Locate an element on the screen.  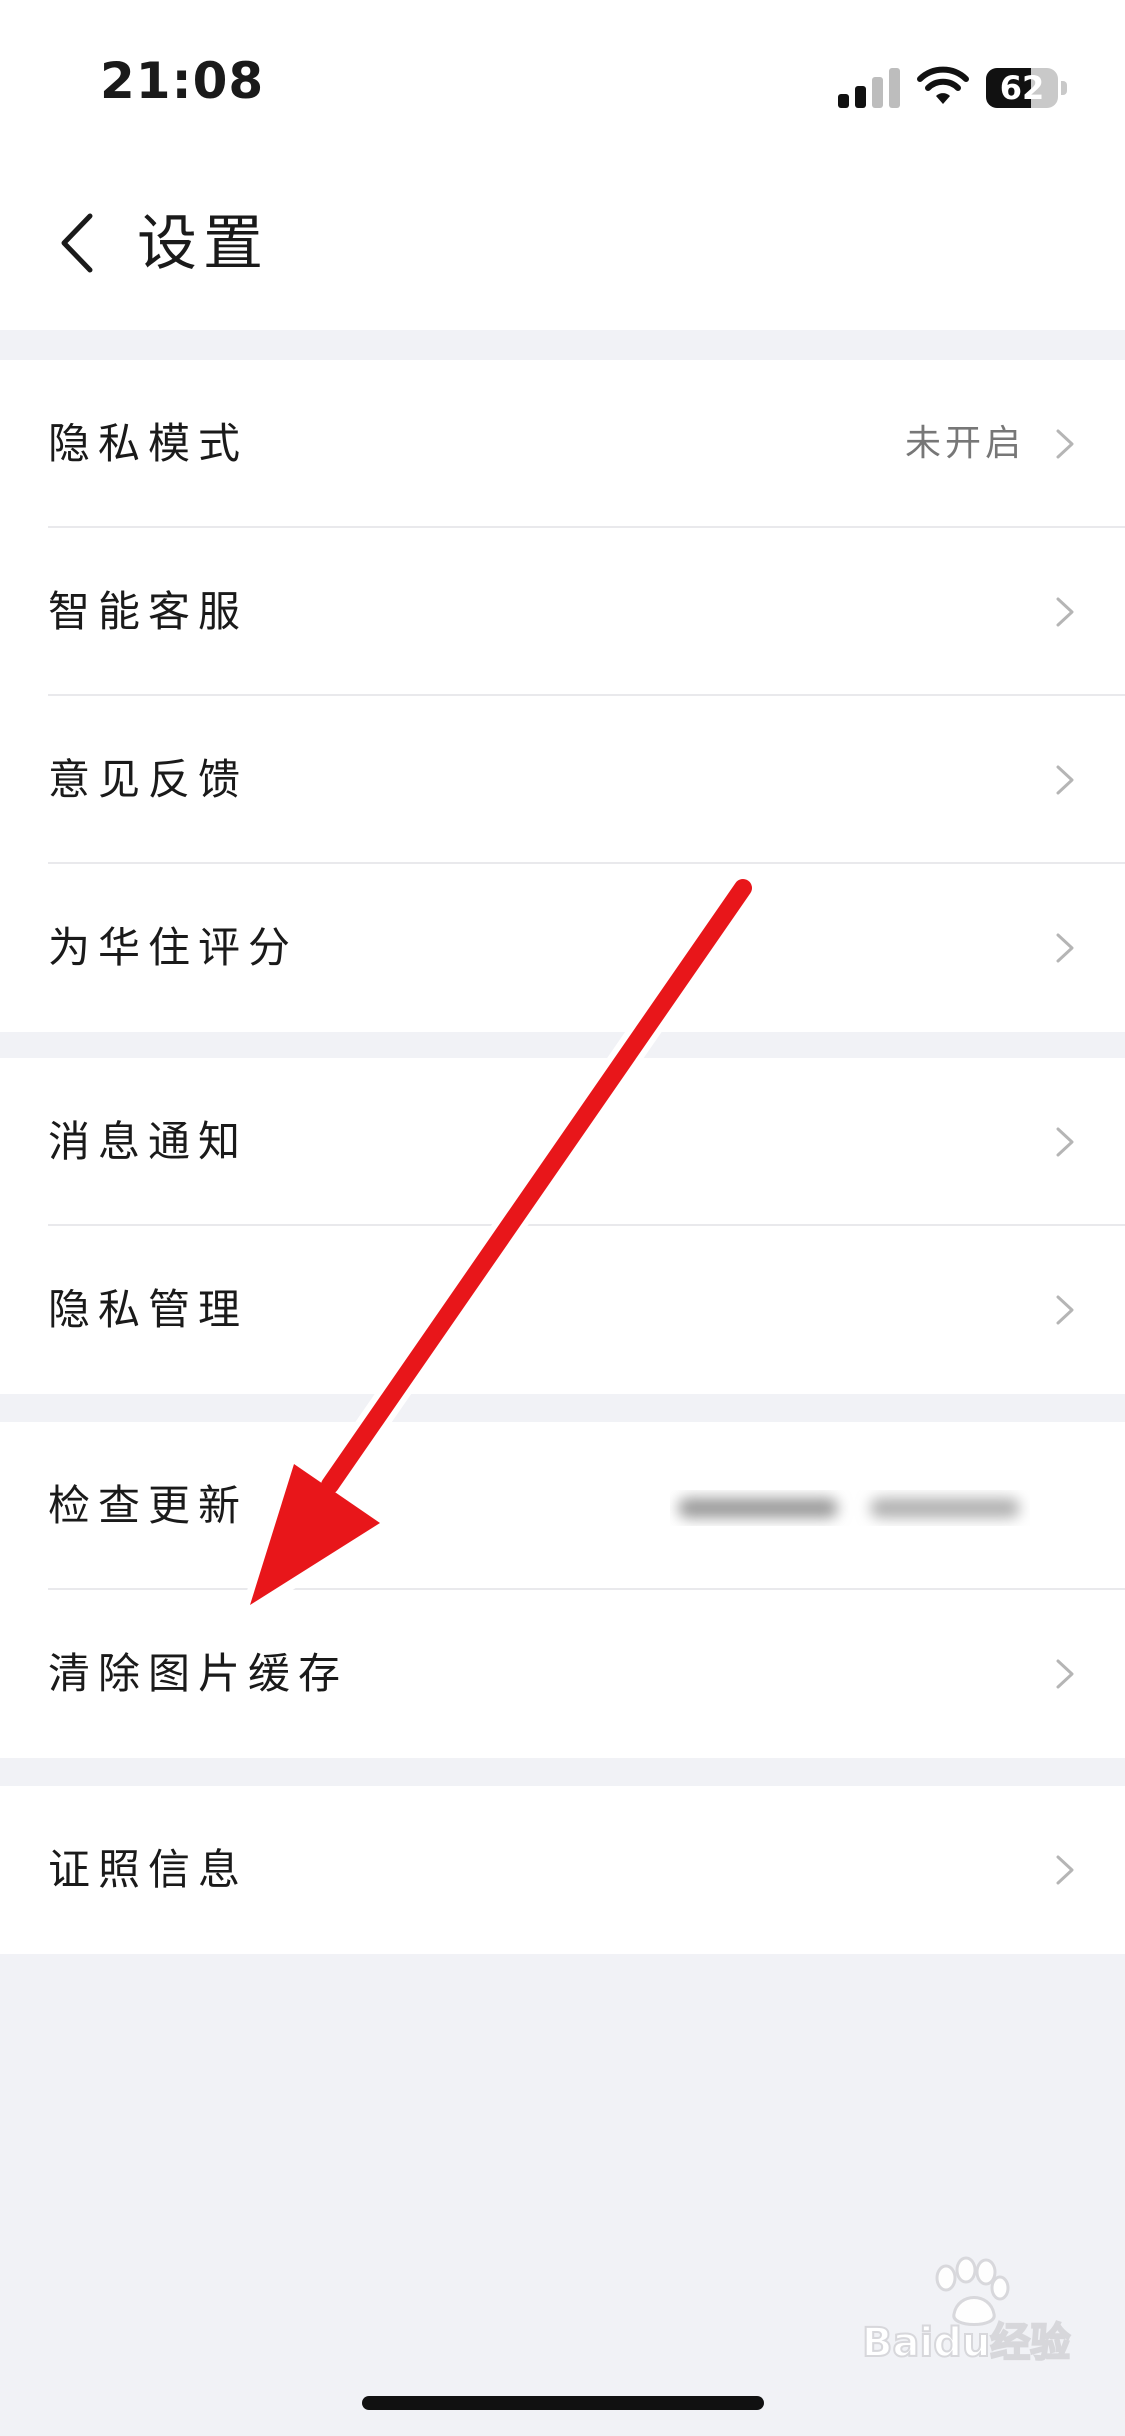
settings-group-maintenance: 检查更新 清除图片缓存 is located at coordinates (562, 1590).